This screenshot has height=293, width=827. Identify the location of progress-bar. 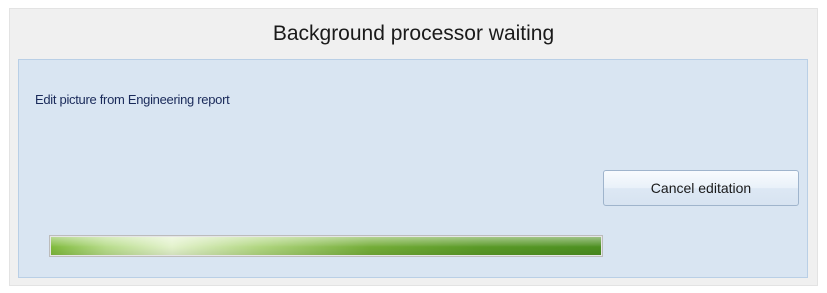
(326, 246).